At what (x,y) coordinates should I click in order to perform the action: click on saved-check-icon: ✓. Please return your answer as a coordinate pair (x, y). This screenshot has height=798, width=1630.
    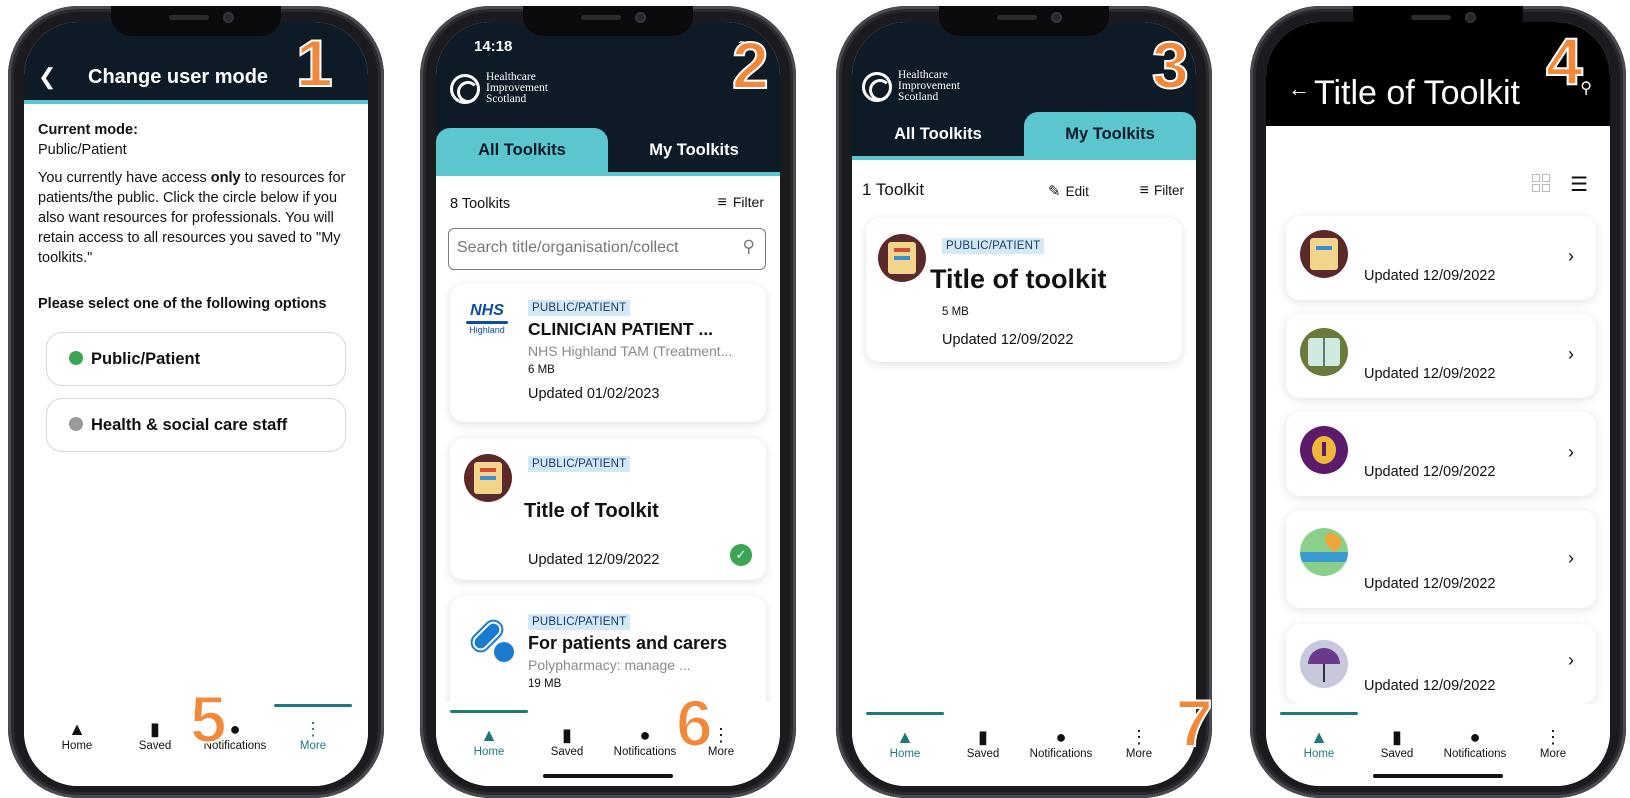
    Looking at the image, I should click on (741, 555).